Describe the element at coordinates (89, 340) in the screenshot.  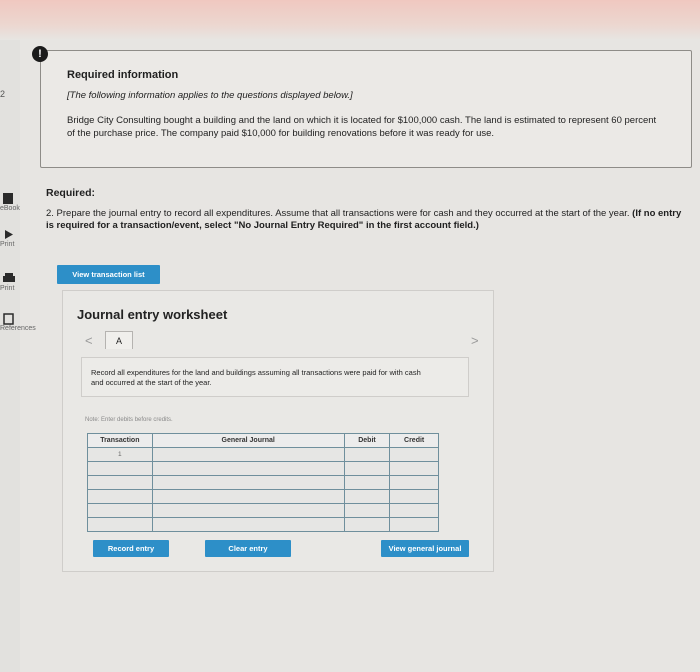
I see `chevron-left-icon: <` at that location.